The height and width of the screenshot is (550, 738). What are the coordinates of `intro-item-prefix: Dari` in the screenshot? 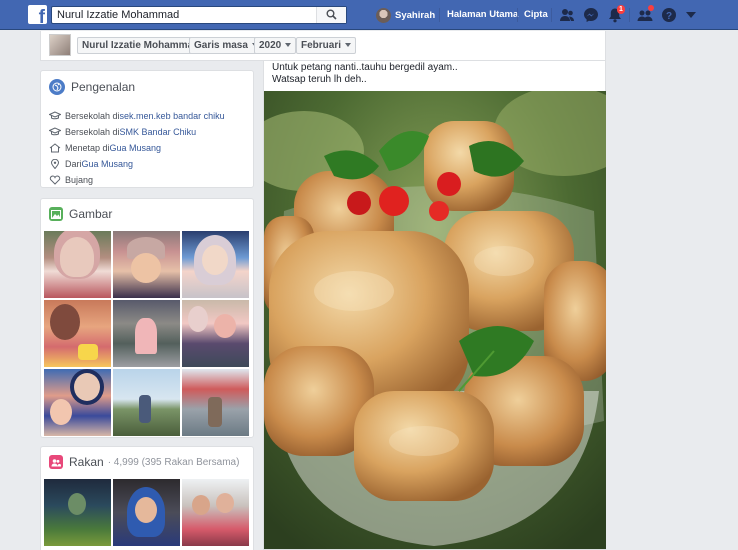 It's located at (73, 164).